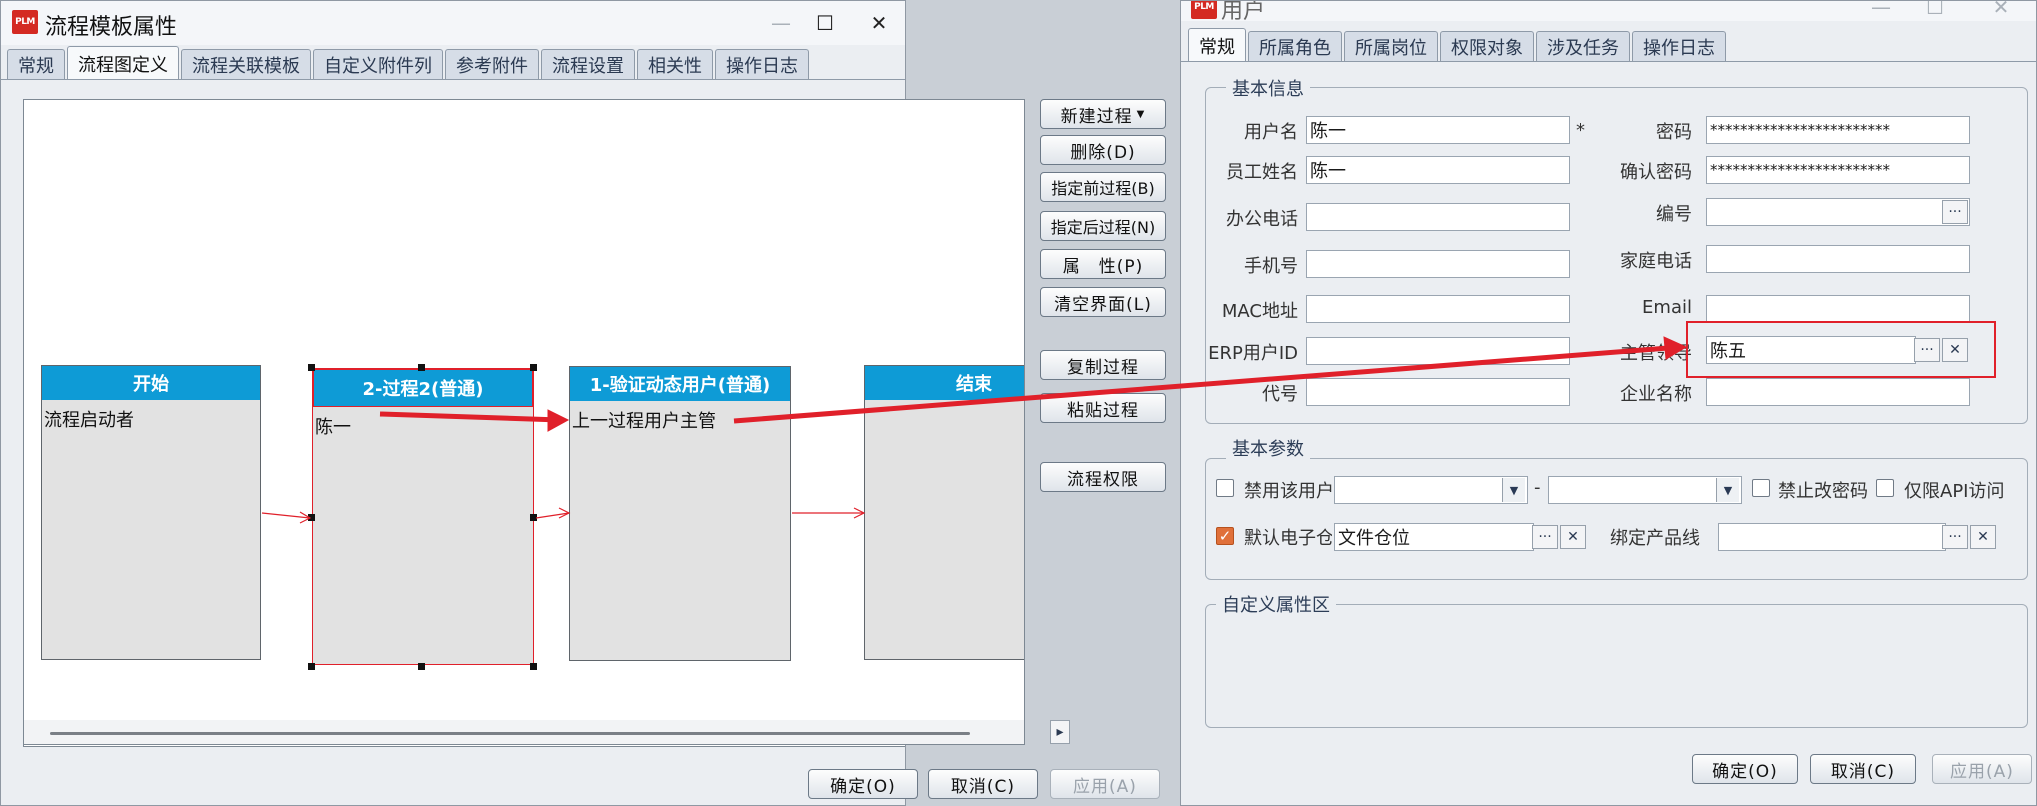 This screenshot has height=806, width=2037. Describe the element at coordinates (1616, 666) in the screenshot. I see `custom-attributes-group` at that location.